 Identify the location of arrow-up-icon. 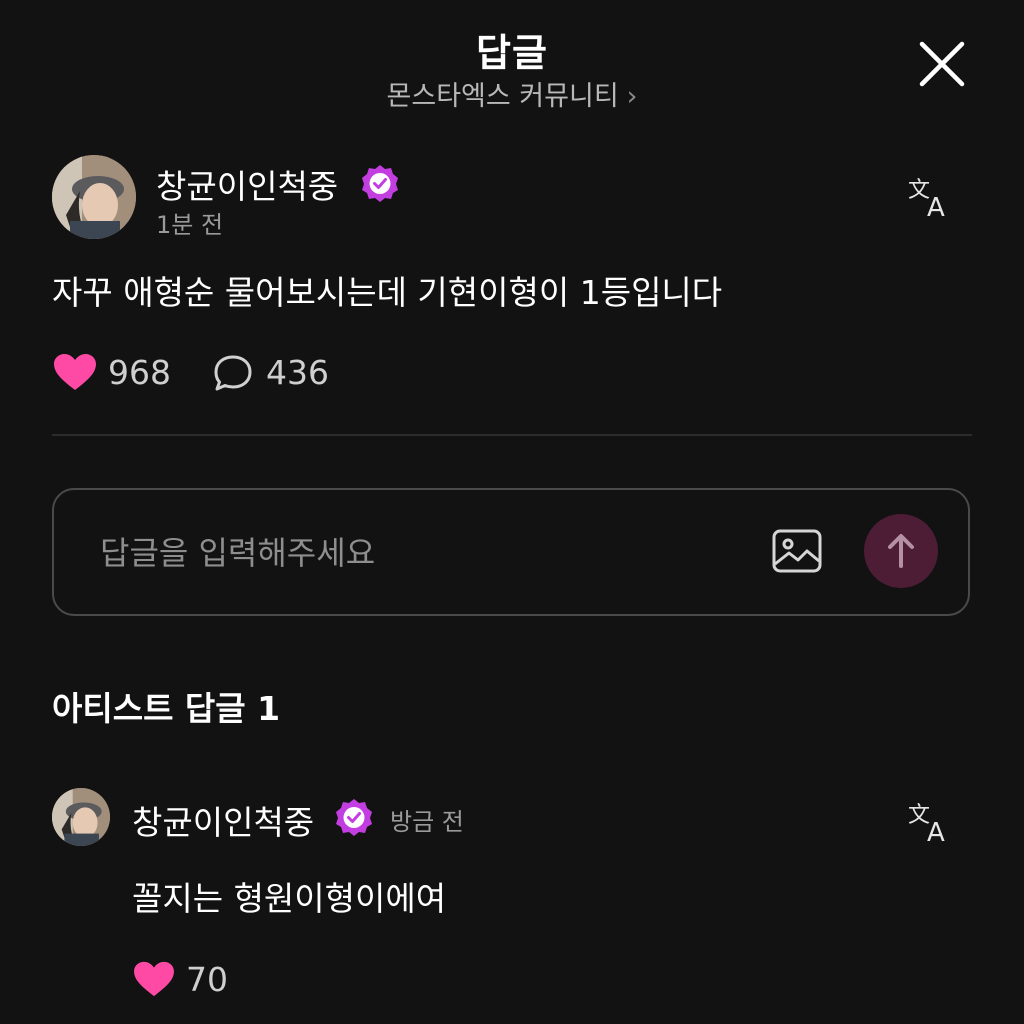
(901, 551).